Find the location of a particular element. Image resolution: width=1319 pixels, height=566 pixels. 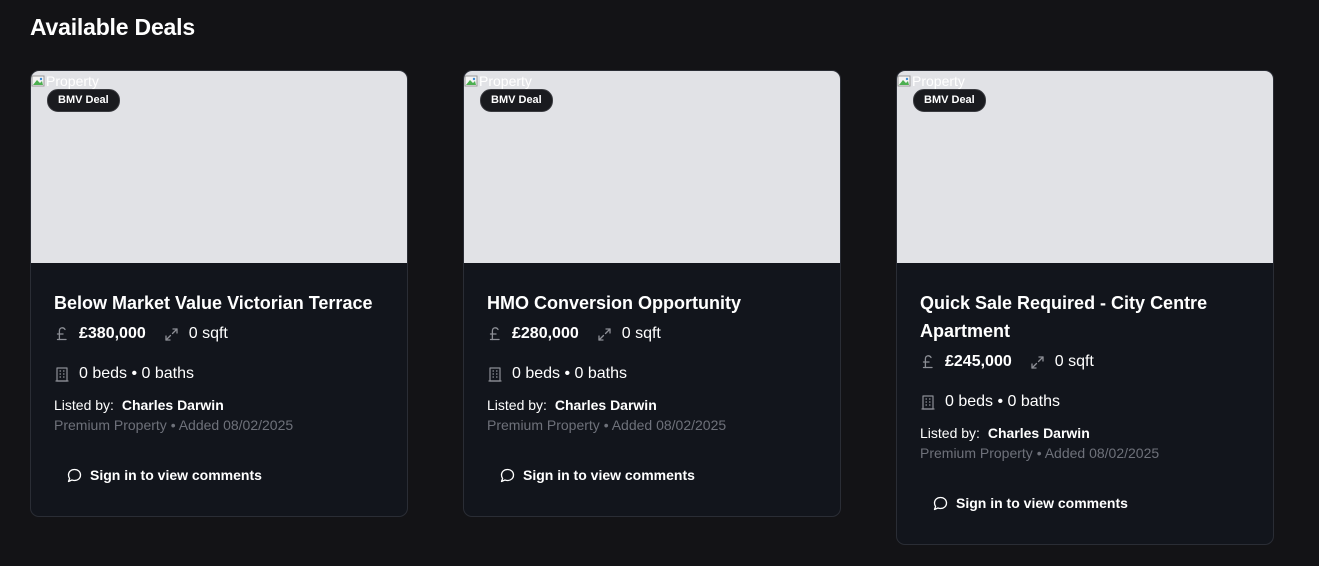

page-title: Available Deals is located at coordinates (112, 27).